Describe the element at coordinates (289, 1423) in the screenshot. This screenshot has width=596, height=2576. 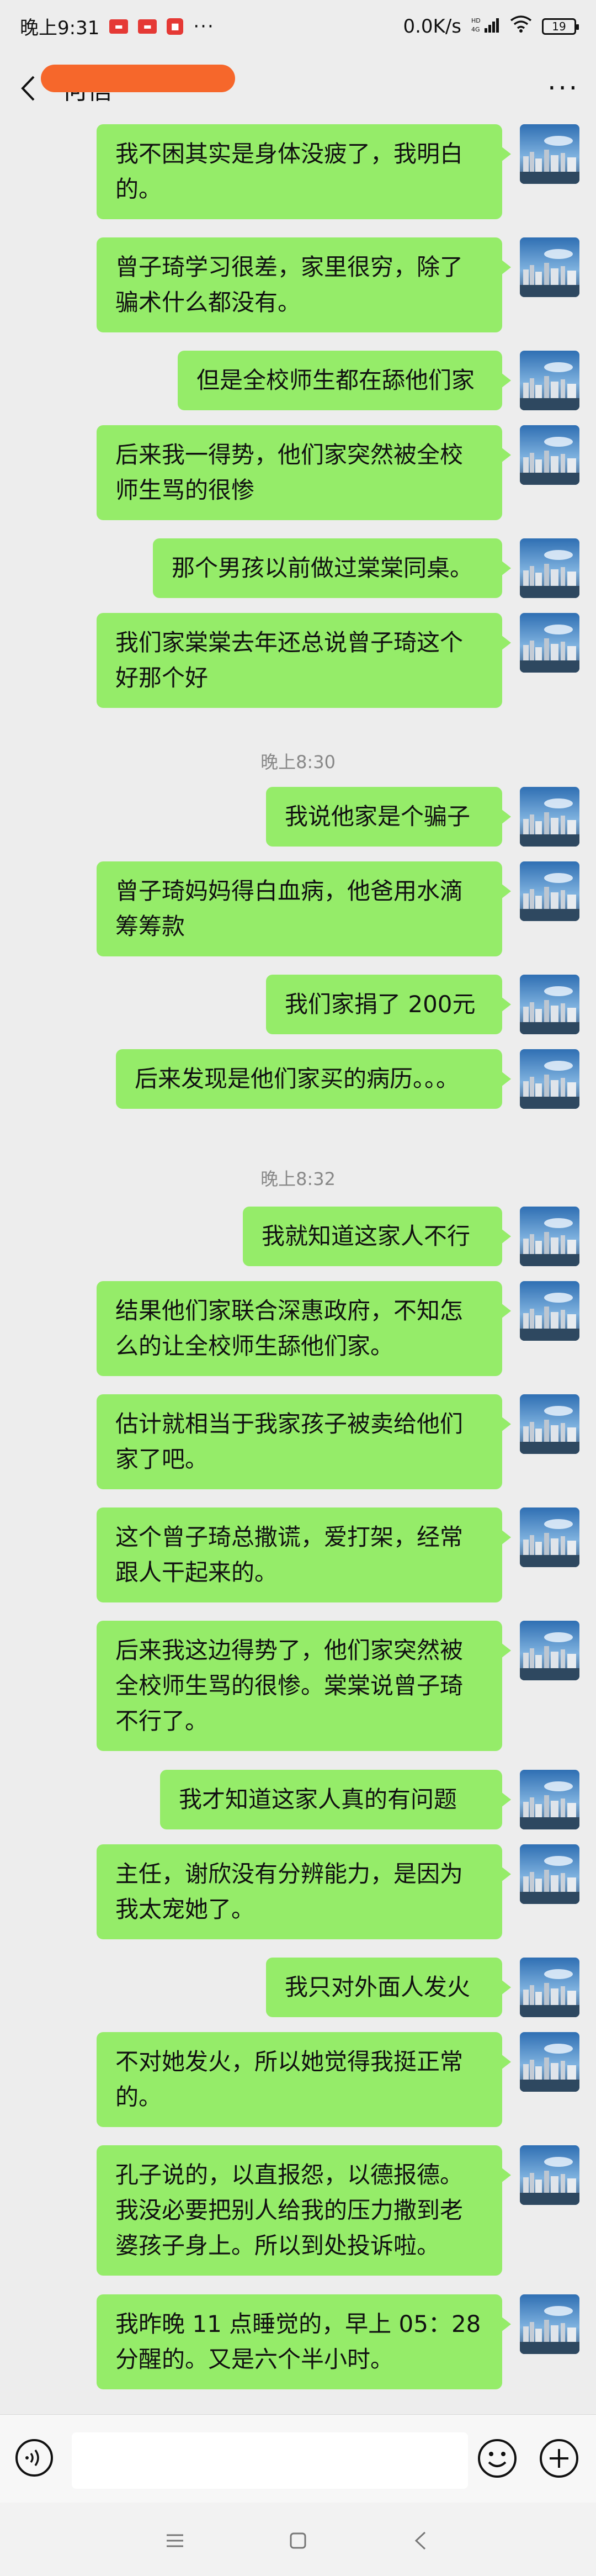
I see `message-text-line: 估计就相当于我家孩子被卖给他们` at that location.